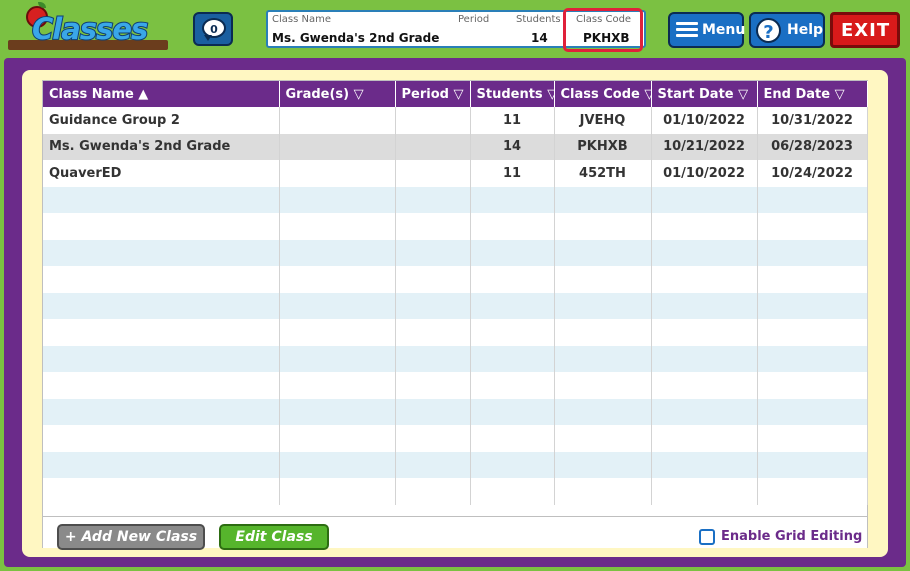  What do you see at coordinates (812, 173) in the screenshot?
I see `cell-end-date: 10/24/2022` at bounding box center [812, 173].